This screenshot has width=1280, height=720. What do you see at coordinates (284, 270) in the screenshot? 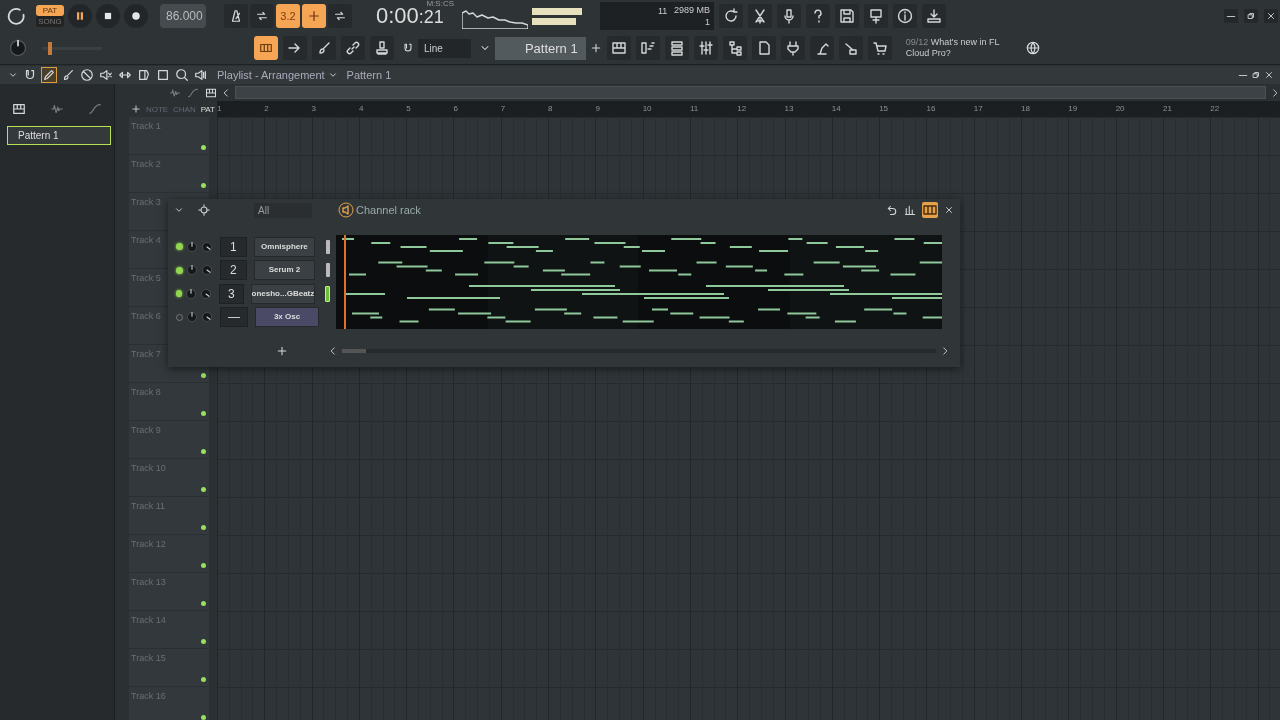
I see `channel-name-button: Serum 2` at bounding box center [284, 270].